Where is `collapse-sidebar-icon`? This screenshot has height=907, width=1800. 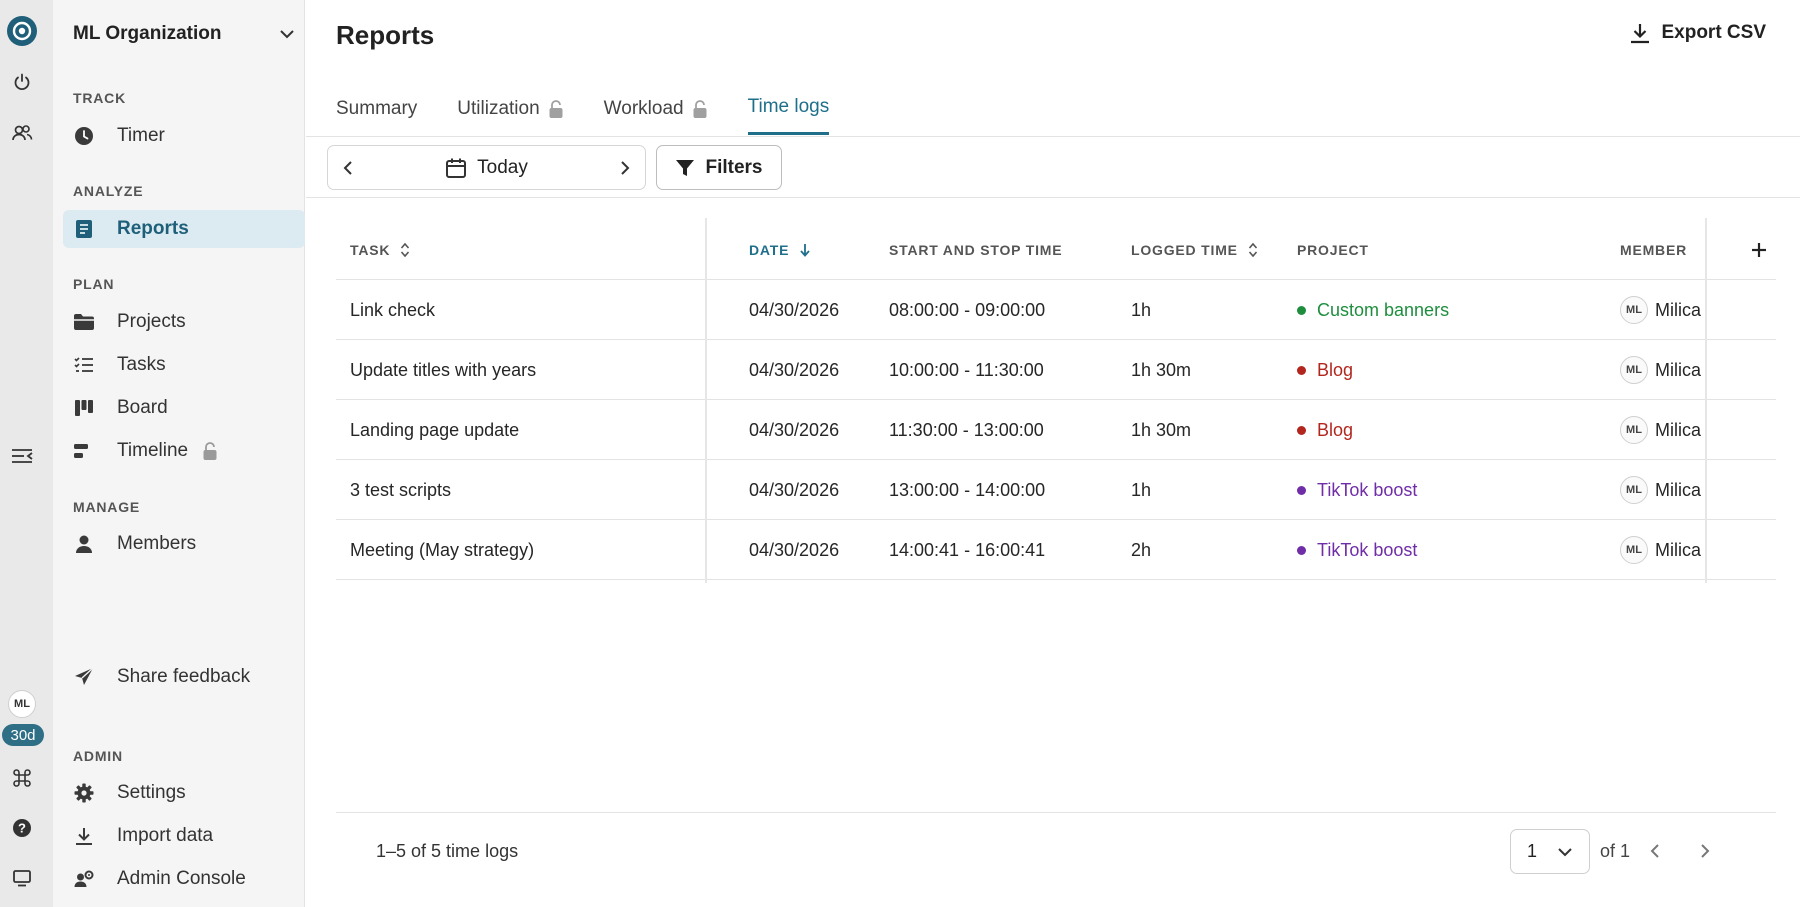 collapse-sidebar-icon is located at coordinates (22, 456).